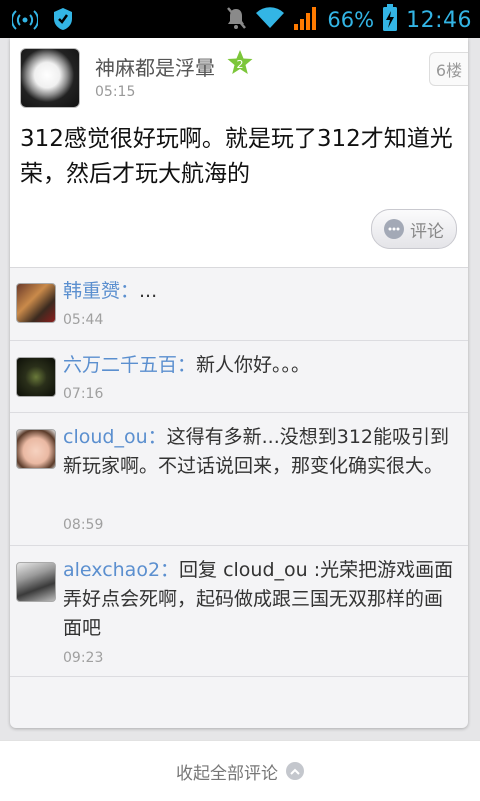 The image size is (480, 801). Describe the element at coordinates (227, 773) in the screenshot. I see `collapse-label: 收起全部评论` at that location.